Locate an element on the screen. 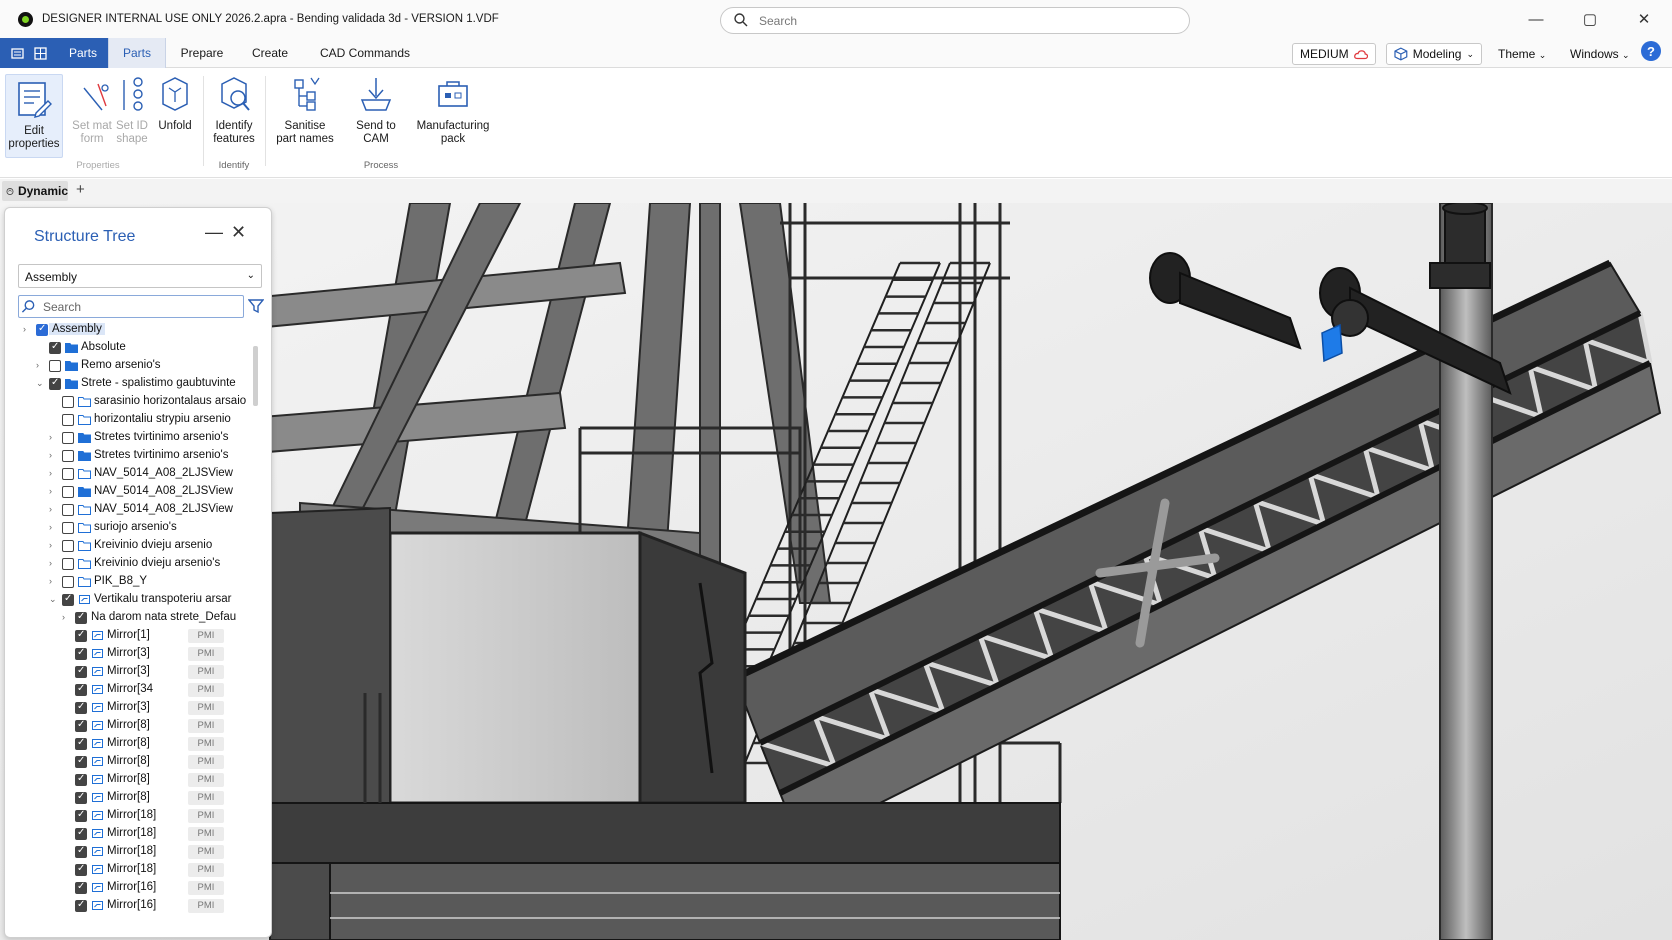  collapse-arrow-icon: ⌄ is located at coordinates (41, 383).